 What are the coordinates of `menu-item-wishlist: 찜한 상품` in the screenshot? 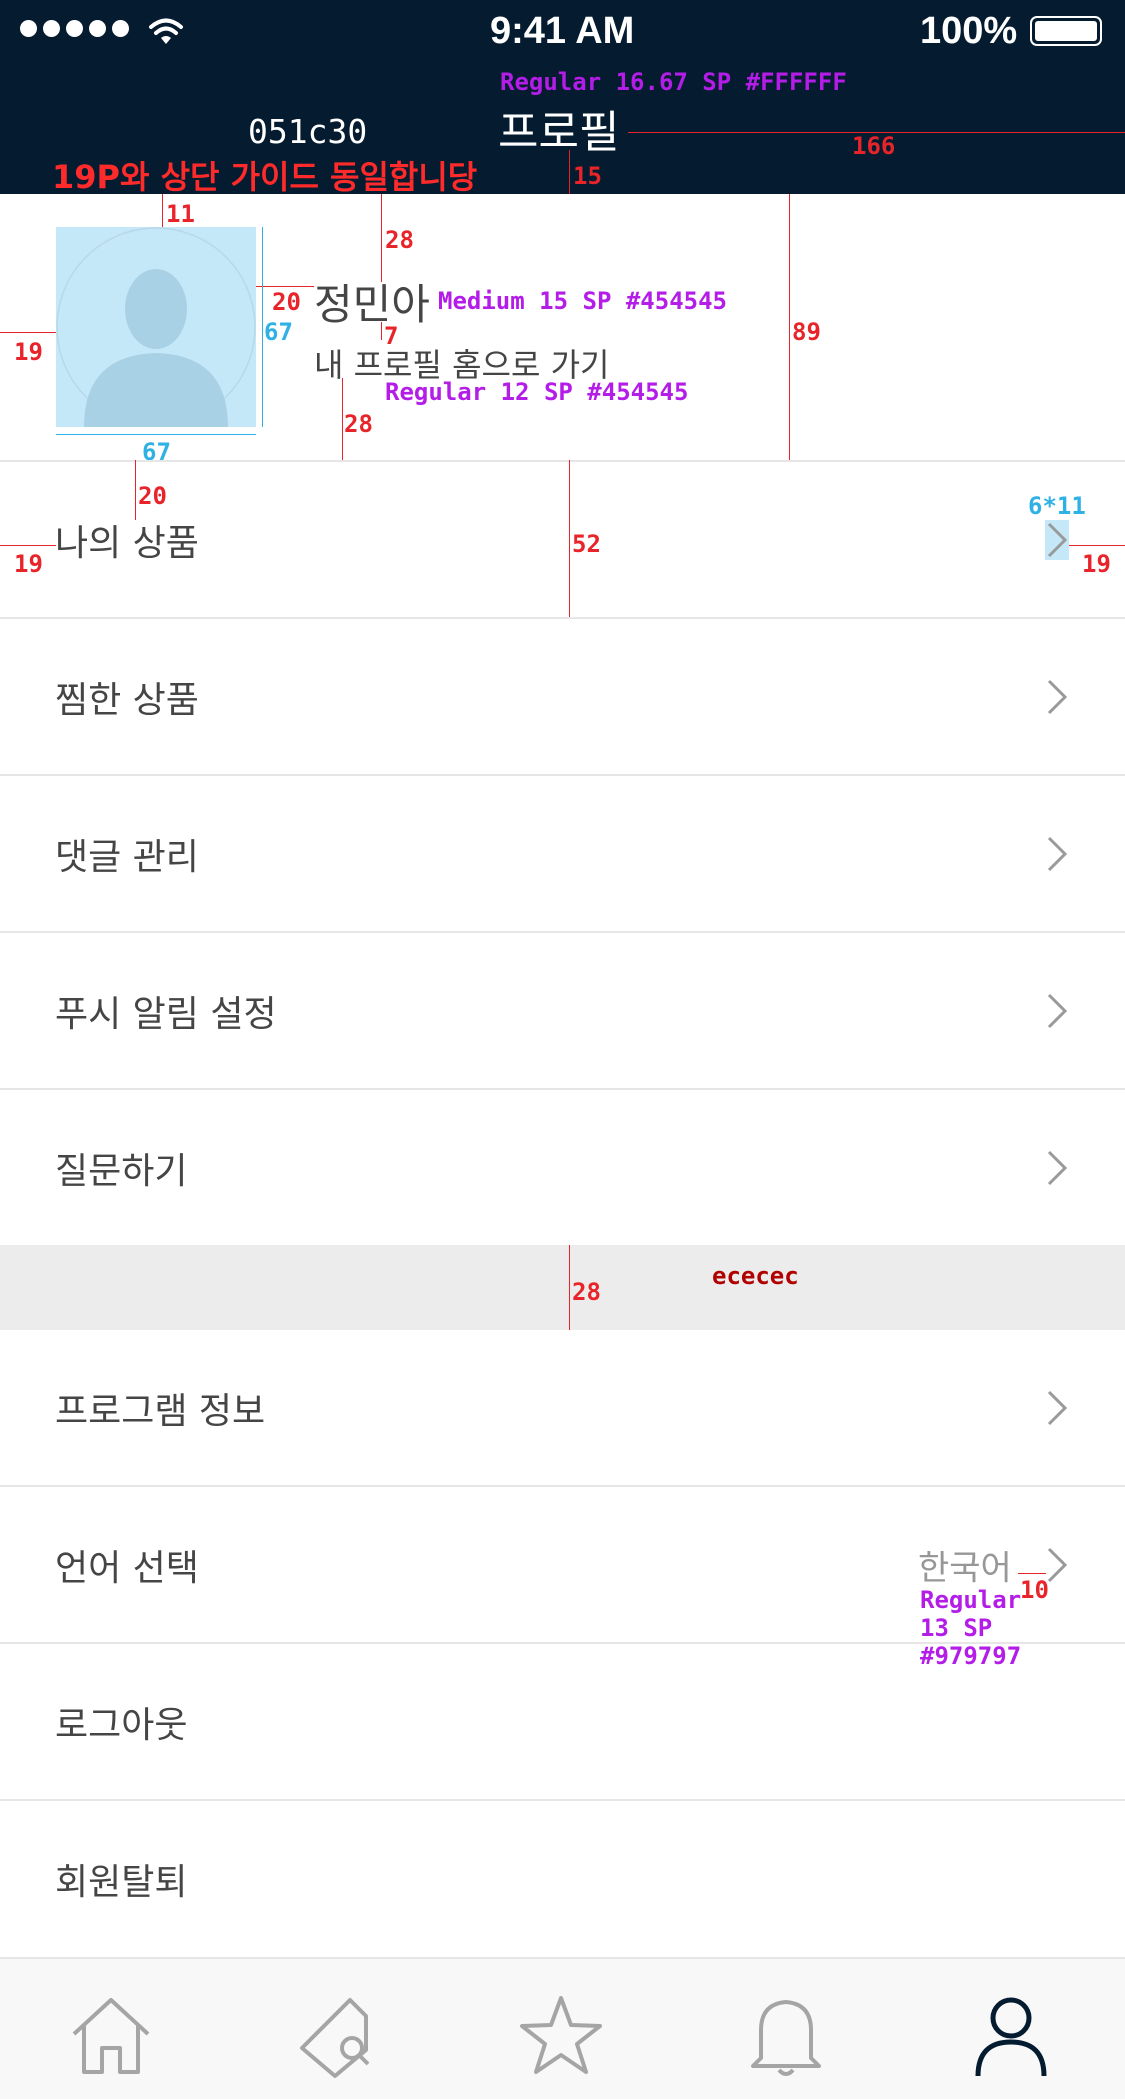 It's located at (562, 696).